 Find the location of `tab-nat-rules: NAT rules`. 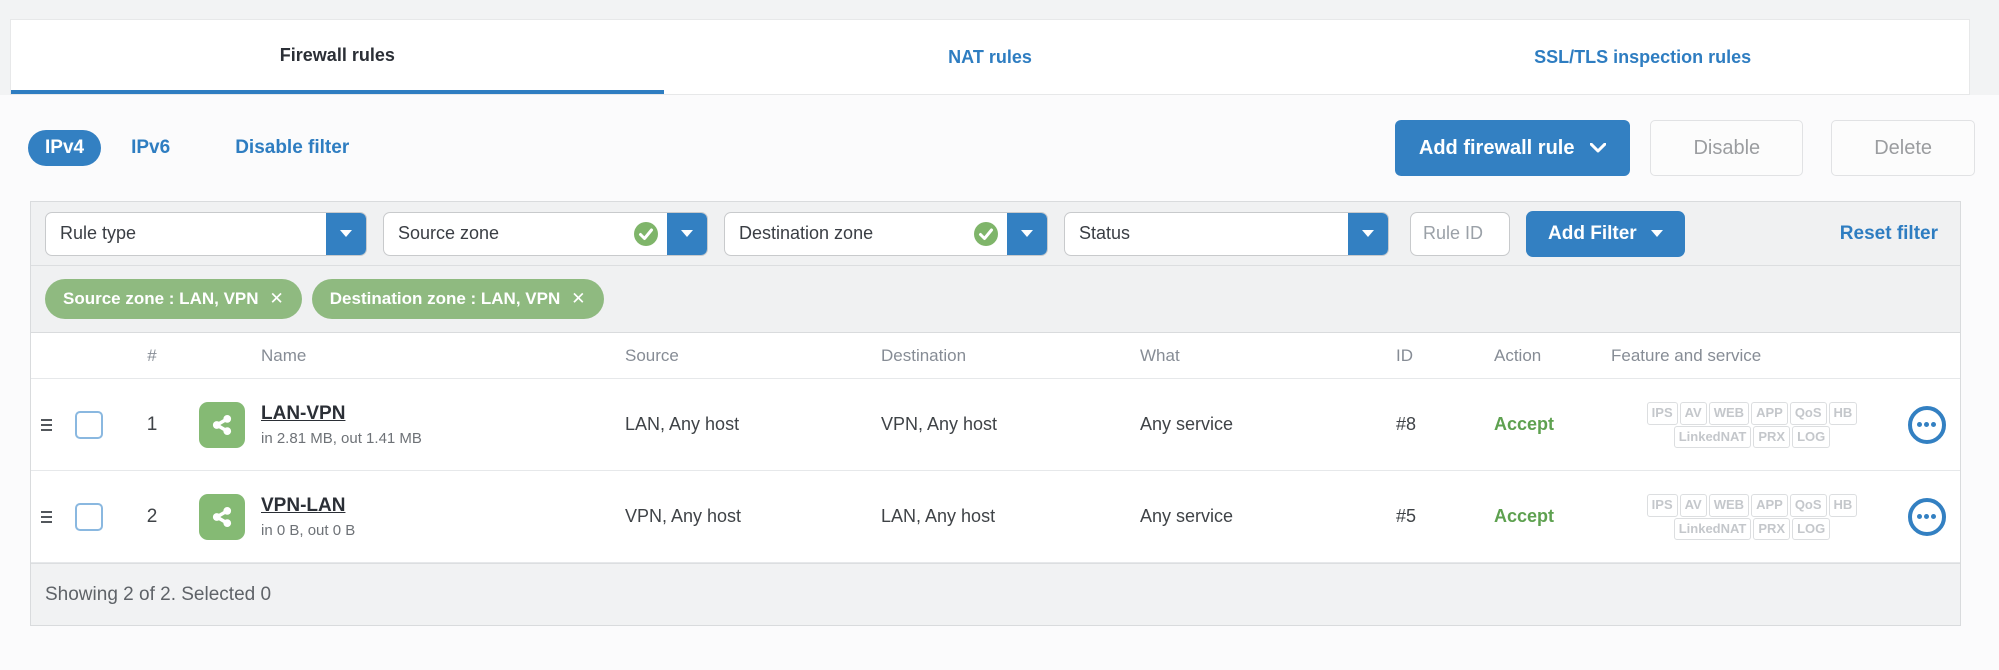

tab-nat-rules: NAT rules is located at coordinates (990, 57).